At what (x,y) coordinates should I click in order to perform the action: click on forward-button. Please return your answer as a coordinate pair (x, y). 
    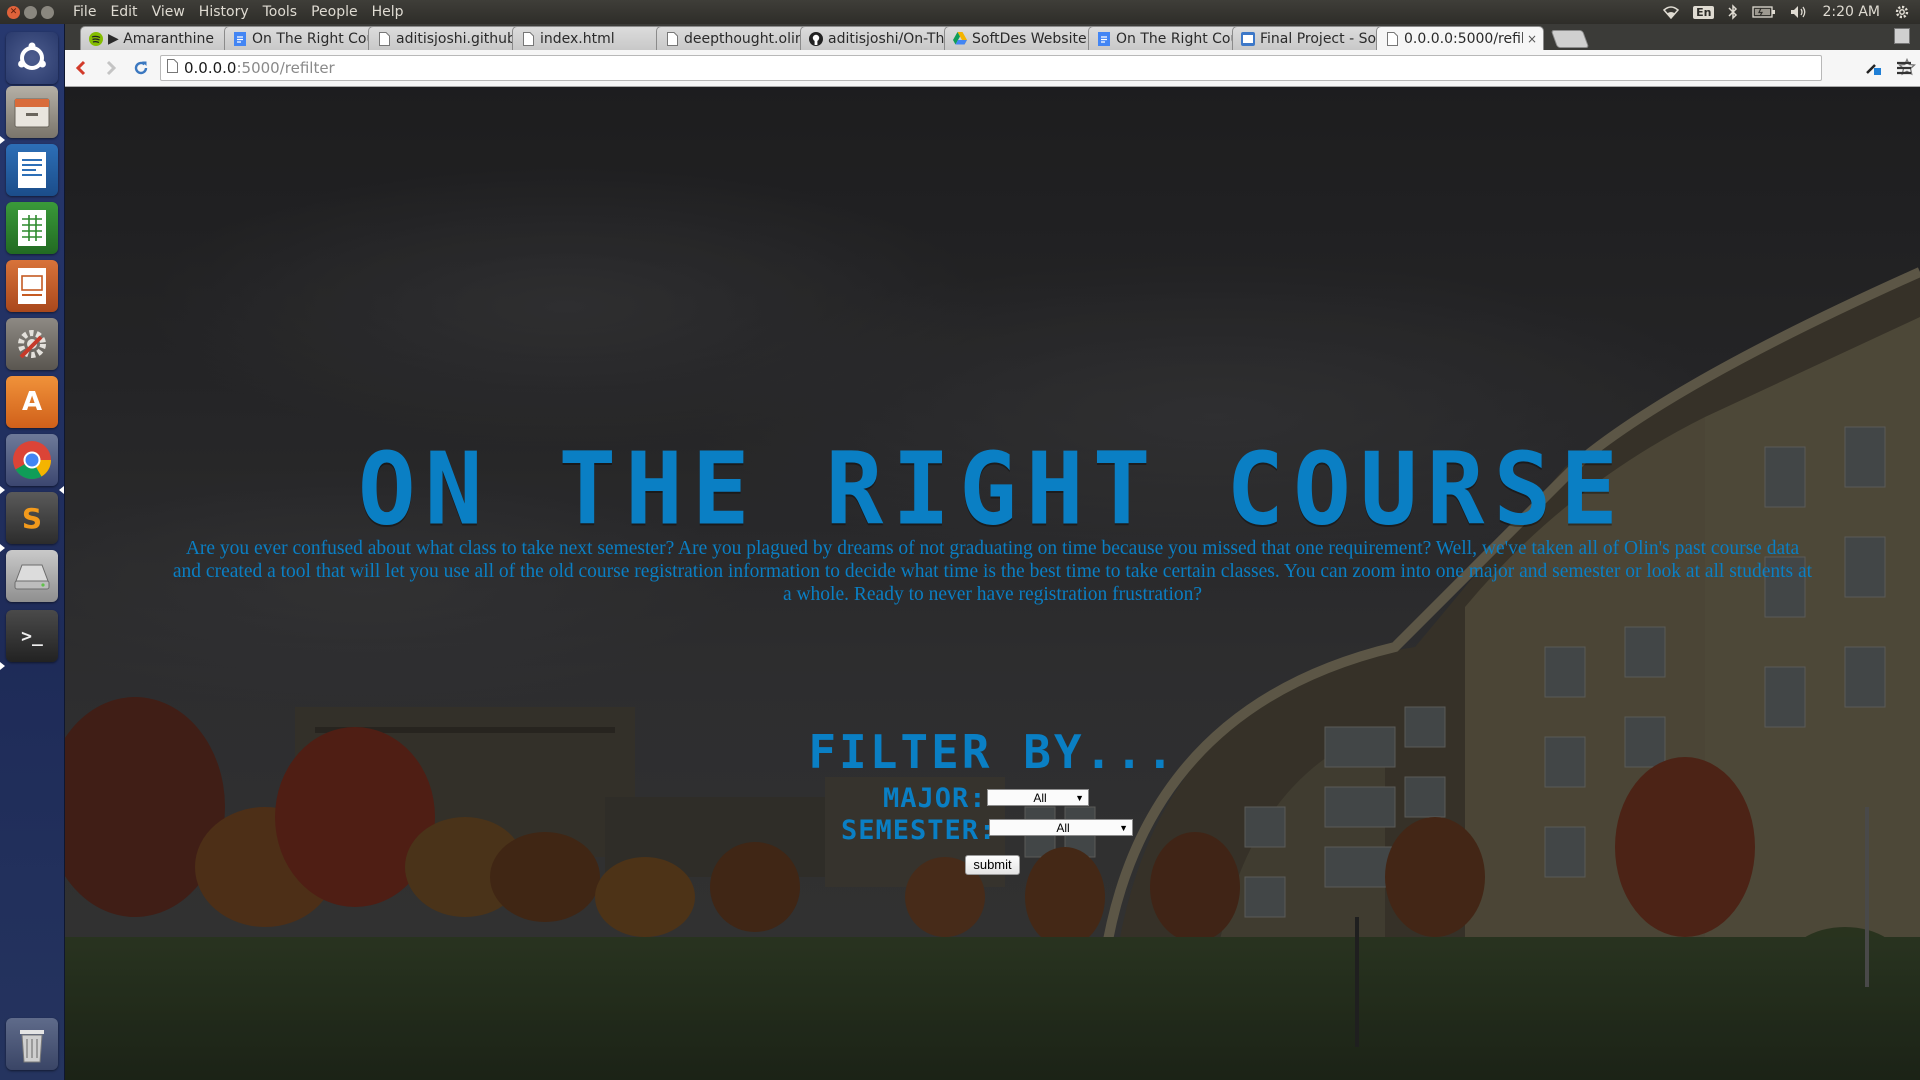
    Looking at the image, I should click on (111, 68).